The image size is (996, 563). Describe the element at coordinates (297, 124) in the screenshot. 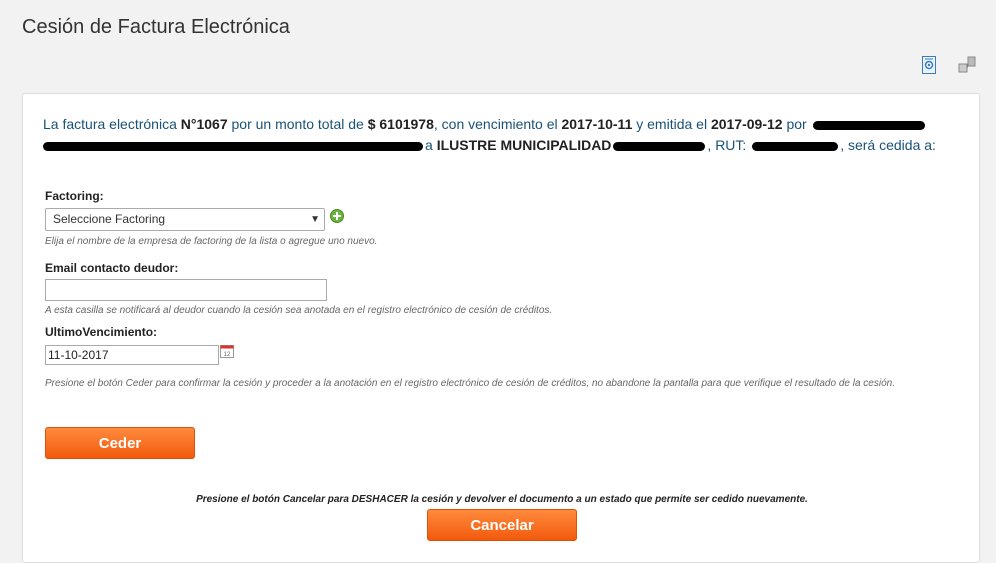

I see `intro-text: por un monto total de` at that location.